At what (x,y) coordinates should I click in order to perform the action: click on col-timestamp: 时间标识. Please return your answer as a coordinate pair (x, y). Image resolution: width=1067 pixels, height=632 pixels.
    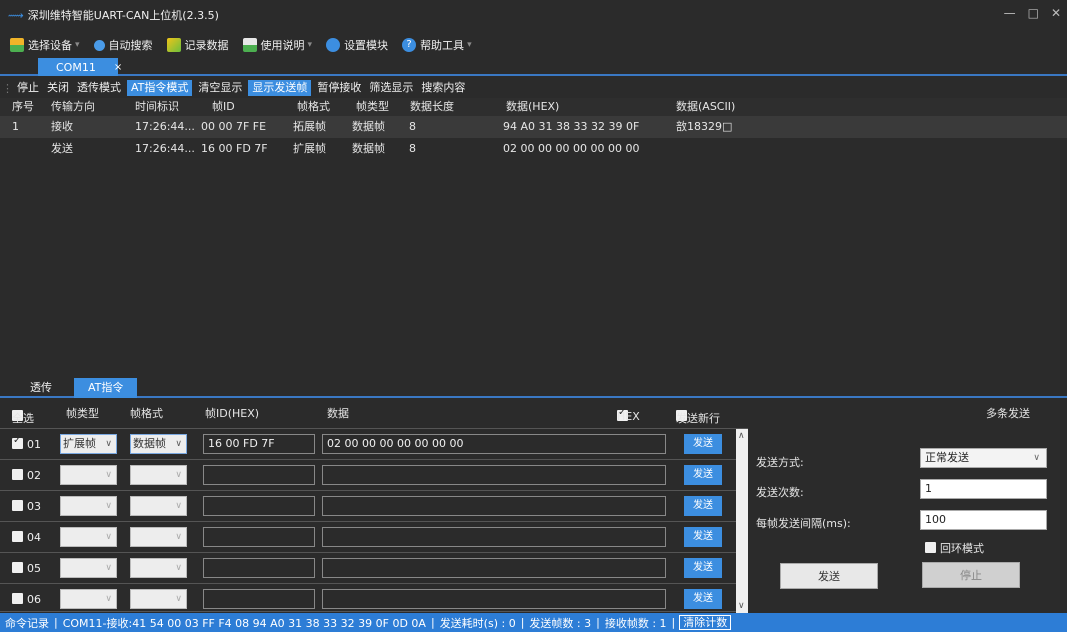
    Looking at the image, I should click on (157, 107).